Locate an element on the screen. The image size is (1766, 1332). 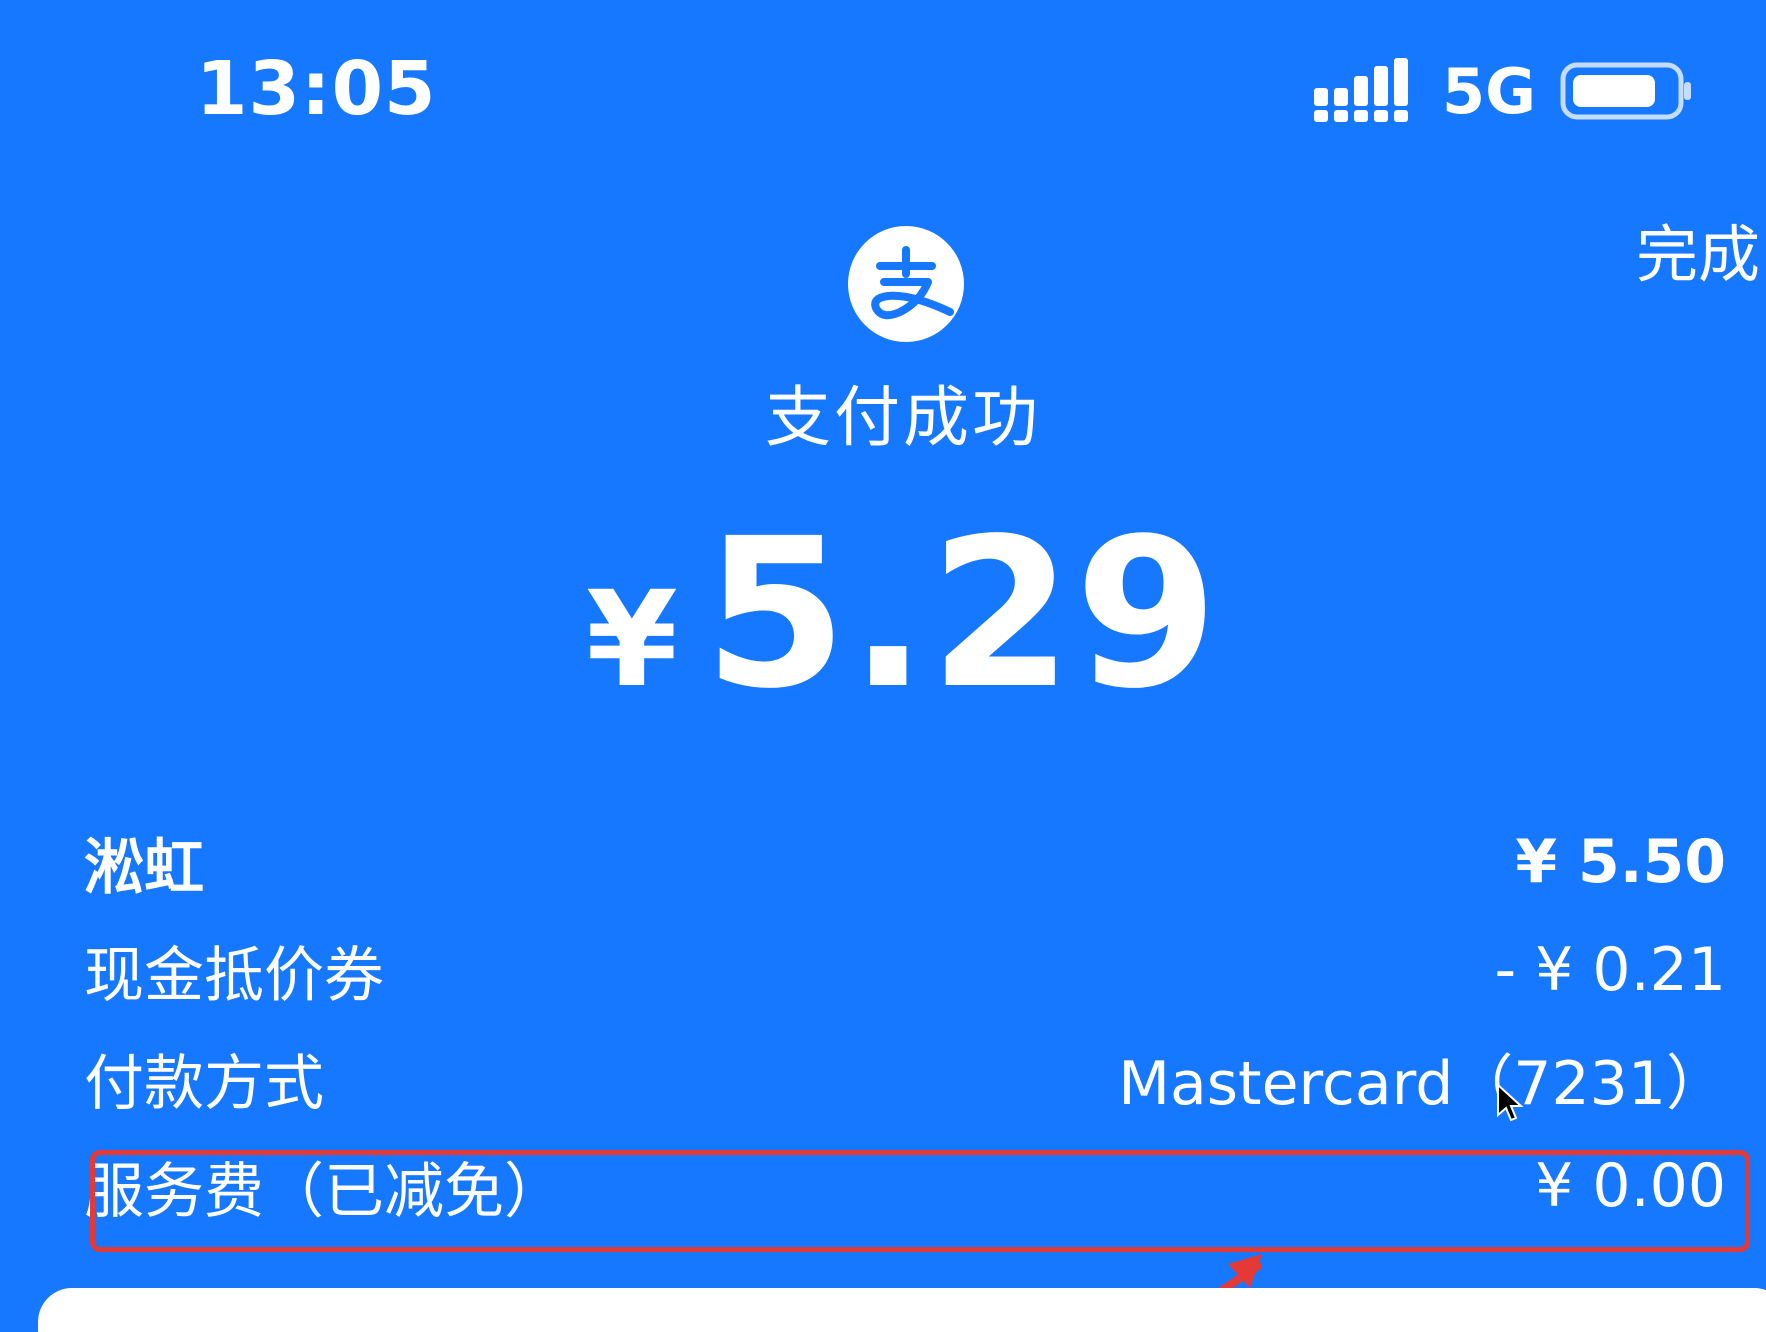
done-button: 完成 is located at coordinates (1698, 249).